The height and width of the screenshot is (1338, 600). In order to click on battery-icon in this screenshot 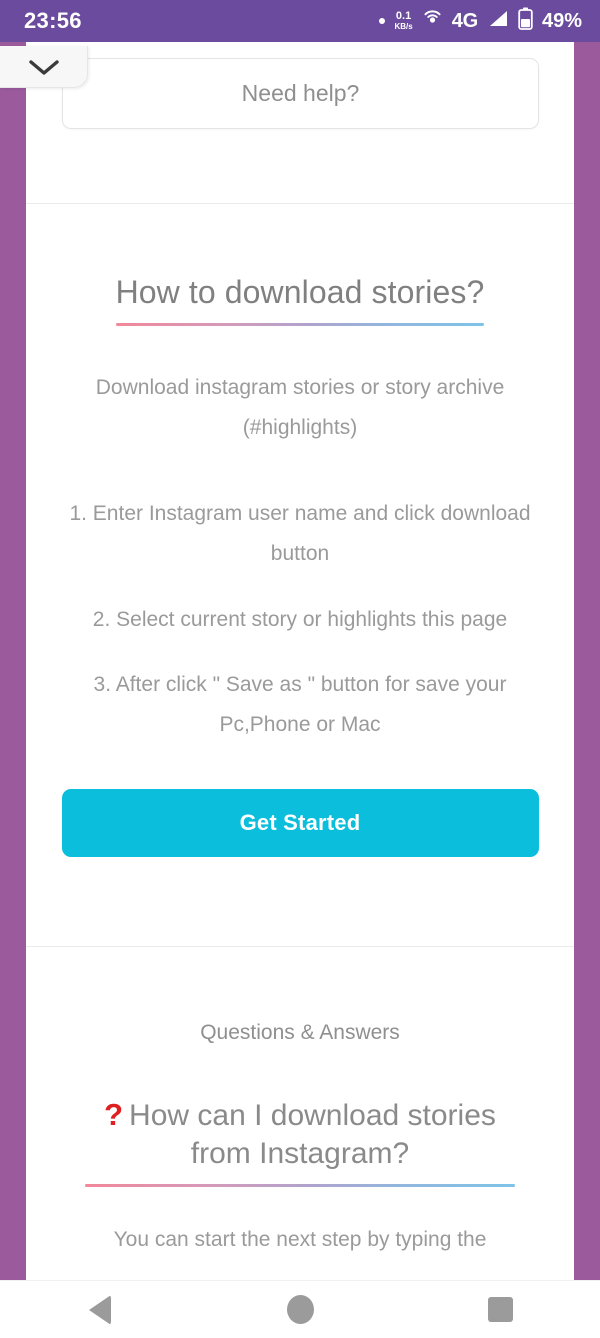, I will do `click(525, 21)`.